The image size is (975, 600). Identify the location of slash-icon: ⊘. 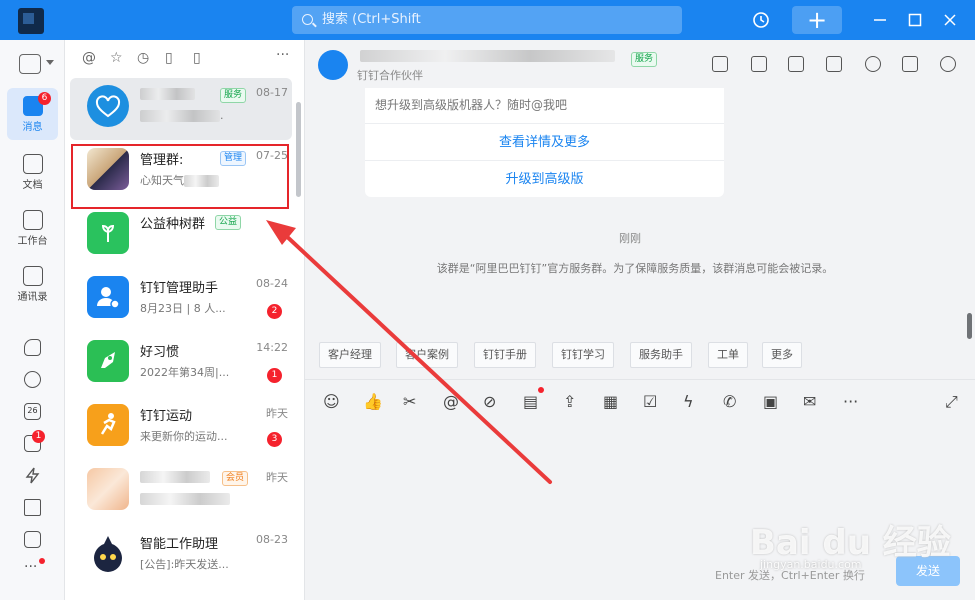
(489, 401).